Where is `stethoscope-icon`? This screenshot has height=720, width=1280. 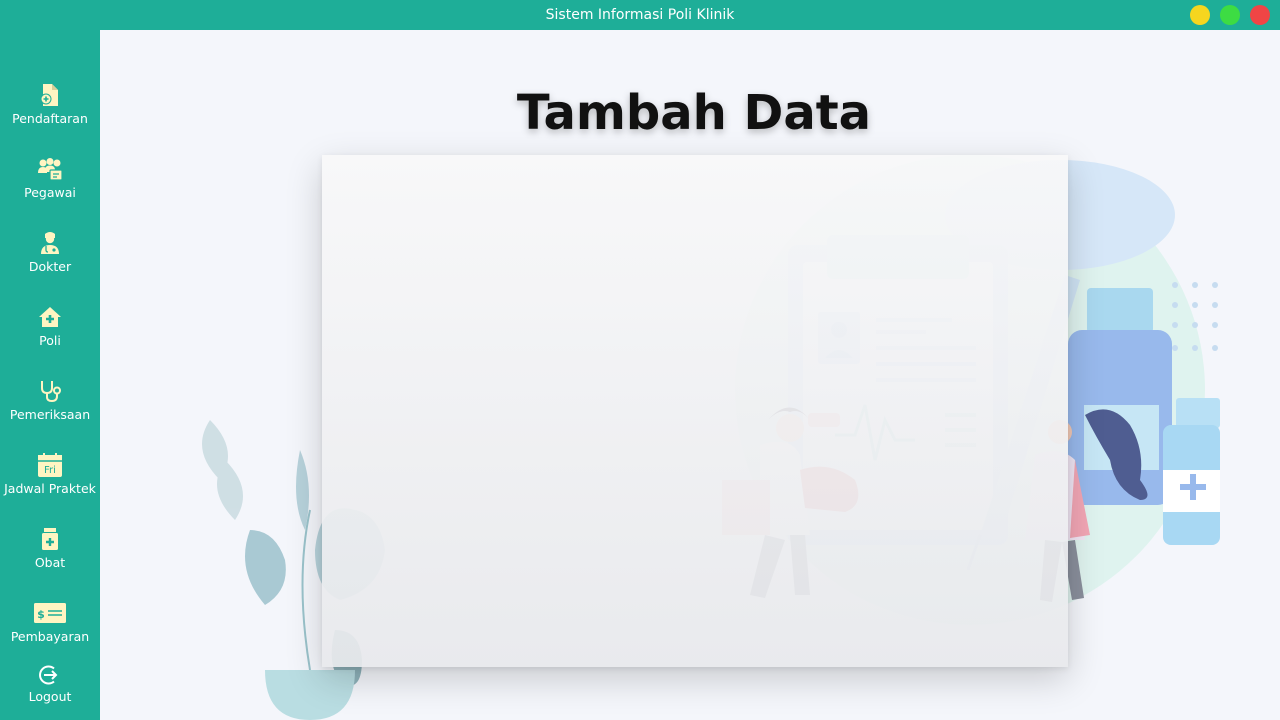
stethoscope-icon is located at coordinates (50, 391).